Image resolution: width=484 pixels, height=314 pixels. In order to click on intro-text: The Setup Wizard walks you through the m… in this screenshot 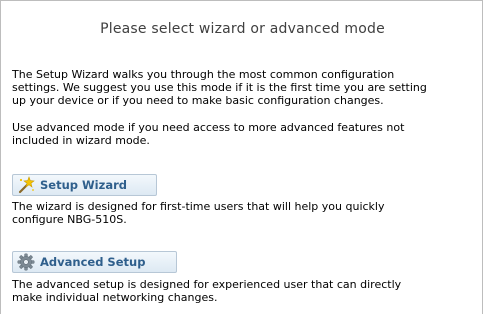, I will do `click(247, 87)`.